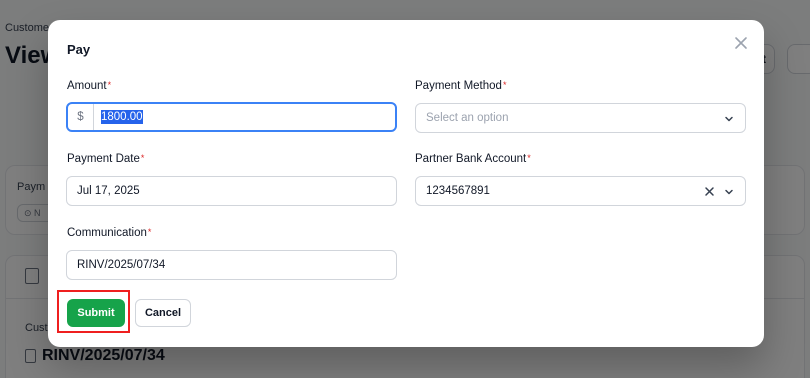  What do you see at coordinates (467, 118) in the screenshot?
I see `payment-method-placeholder: Select an option` at bounding box center [467, 118].